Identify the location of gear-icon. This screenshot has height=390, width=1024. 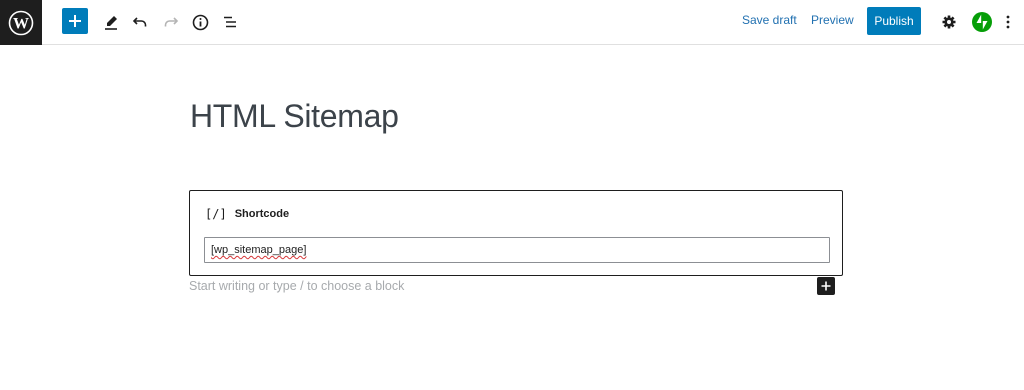
(949, 22).